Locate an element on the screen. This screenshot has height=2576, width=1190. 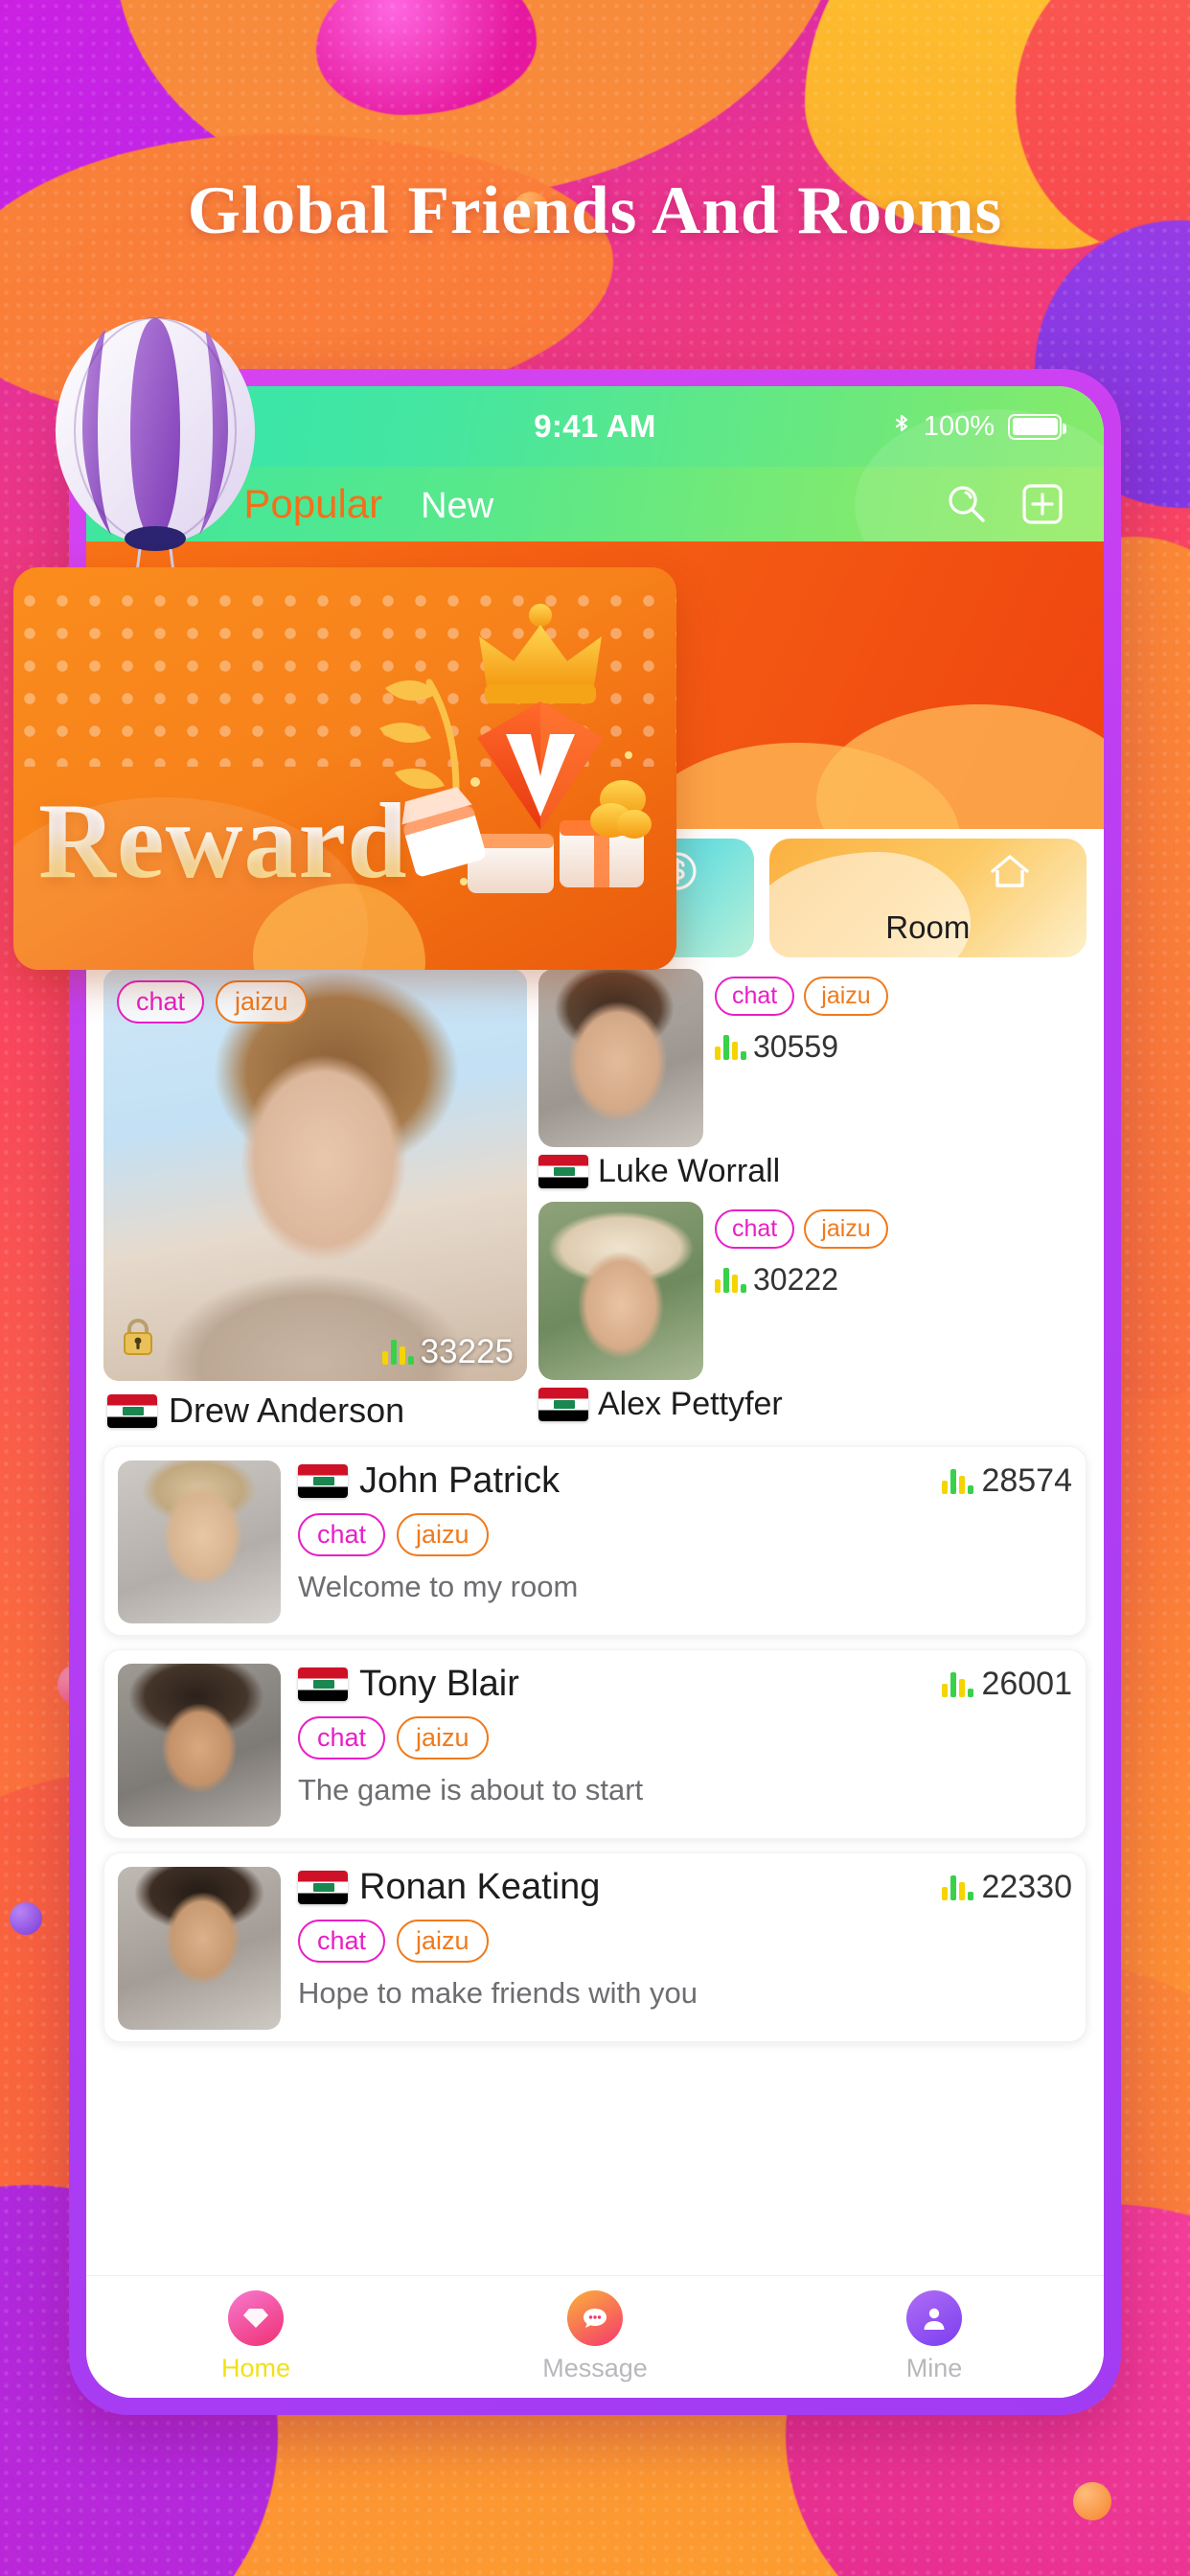
room-message: Hope to make friends with you is located at coordinates (498, 1993).